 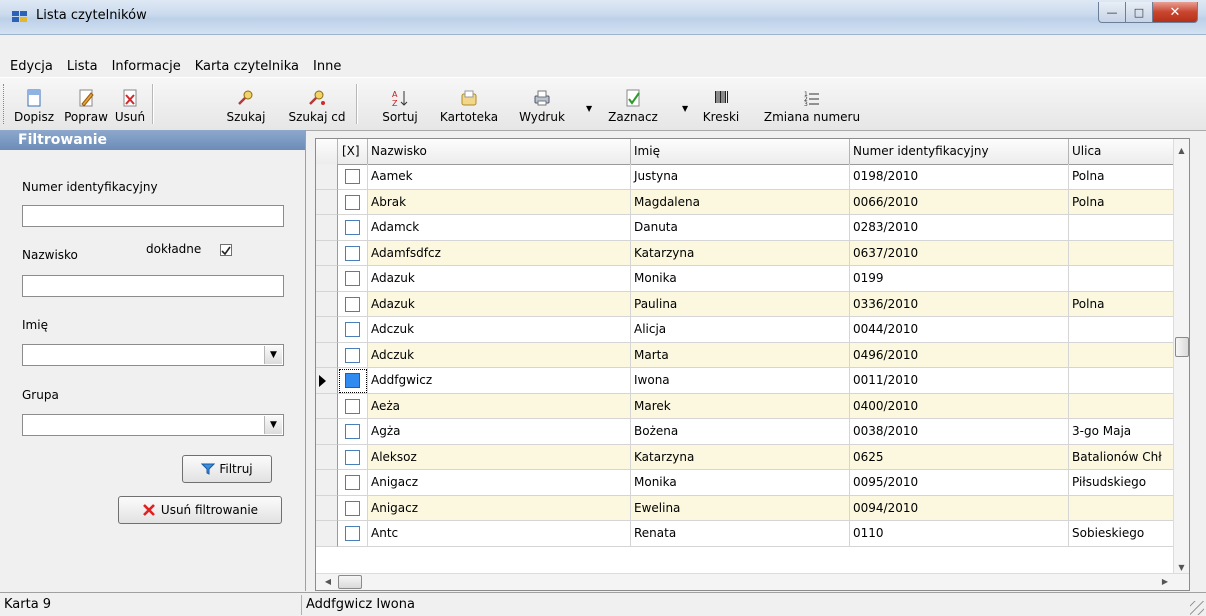 What do you see at coordinates (1139, 12) in the screenshot?
I see `maximize-button: □` at bounding box center [1139, 12].